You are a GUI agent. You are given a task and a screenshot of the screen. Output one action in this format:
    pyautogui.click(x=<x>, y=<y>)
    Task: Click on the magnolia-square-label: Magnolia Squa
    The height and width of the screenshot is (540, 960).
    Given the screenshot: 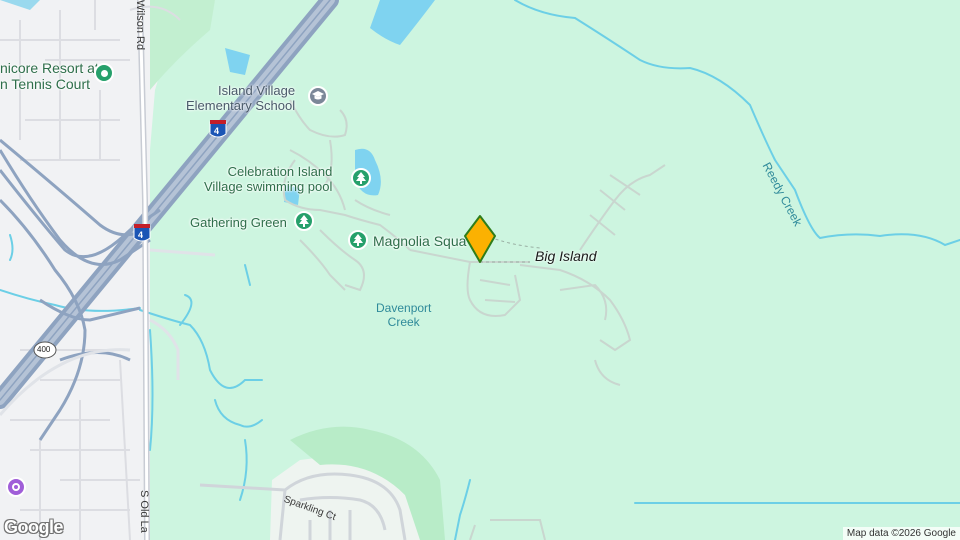 What is the action you would take?
    pyautogui.click(x=419, y=241)
    